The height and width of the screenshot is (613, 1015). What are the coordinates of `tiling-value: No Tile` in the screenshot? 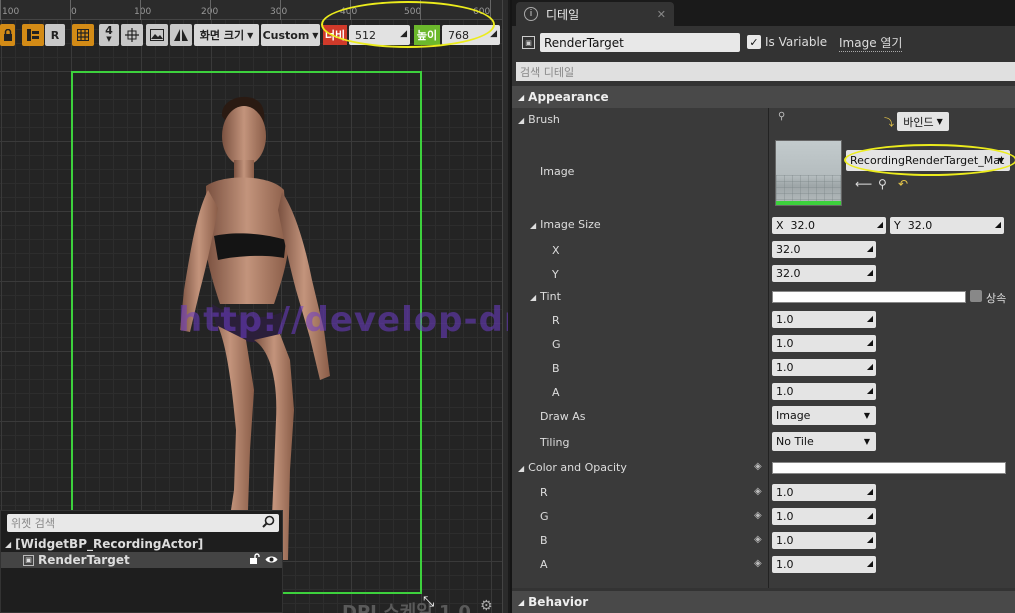 It's located at (795, 441).